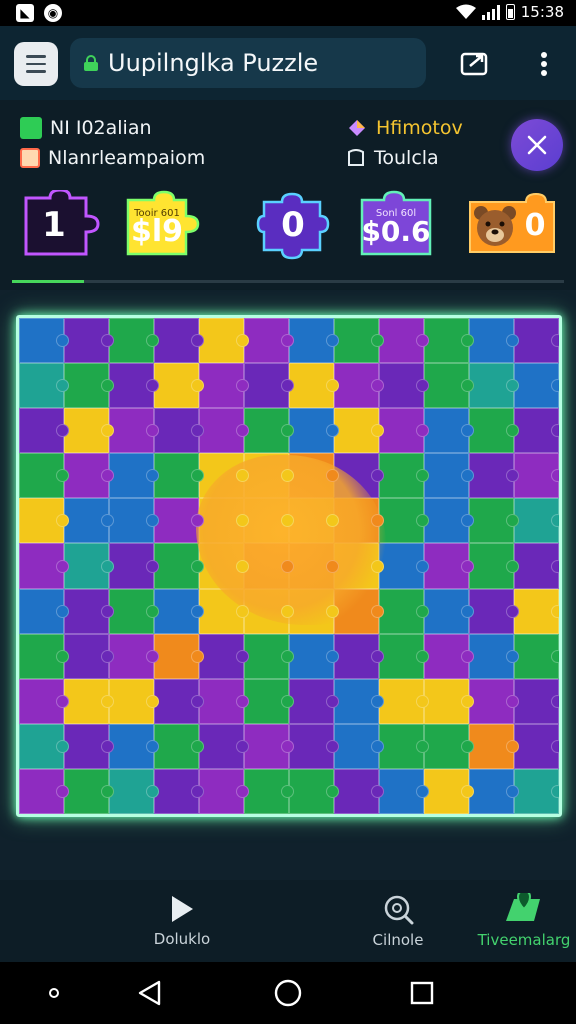 The height and width of the screenshot is (1024, 576). I want to click on nav-search: Cilnole, so click(398, 921).